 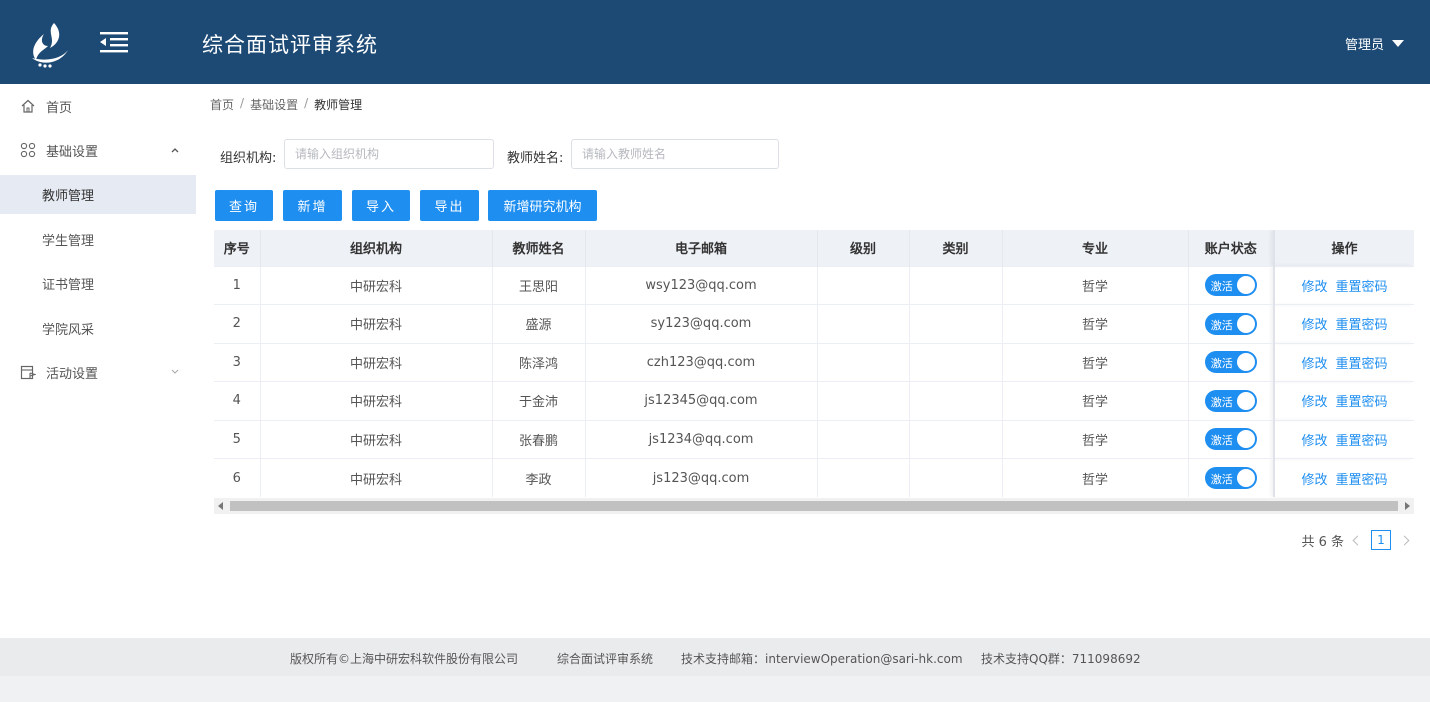 What do you see at coordinates (542, 205) in the screenshot?
I see `add-institute-button: 新增研究机构` at bounding box center [542, 205].